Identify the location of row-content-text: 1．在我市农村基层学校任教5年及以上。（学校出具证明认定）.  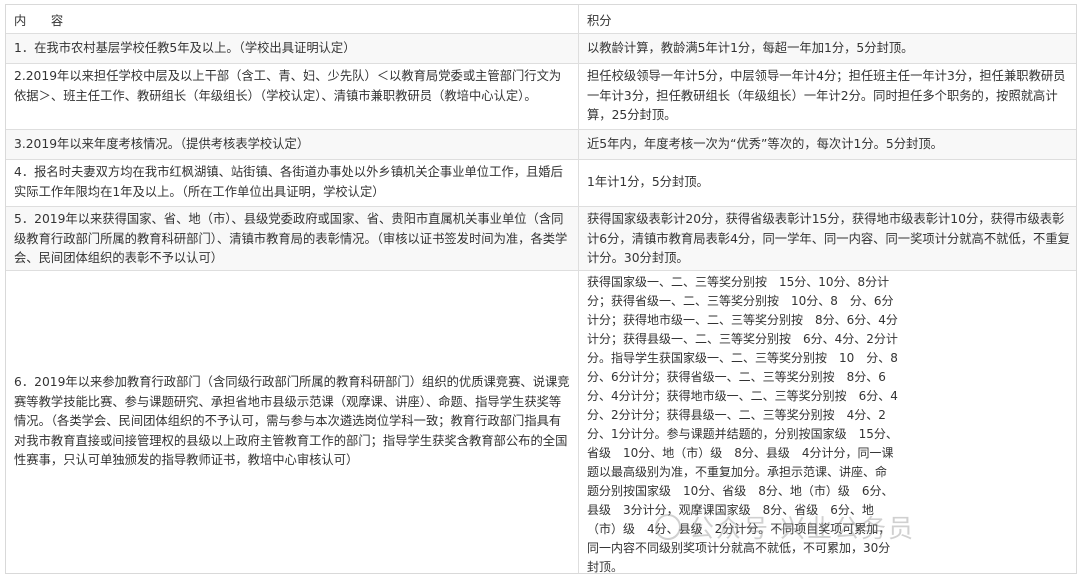
(185, 47).